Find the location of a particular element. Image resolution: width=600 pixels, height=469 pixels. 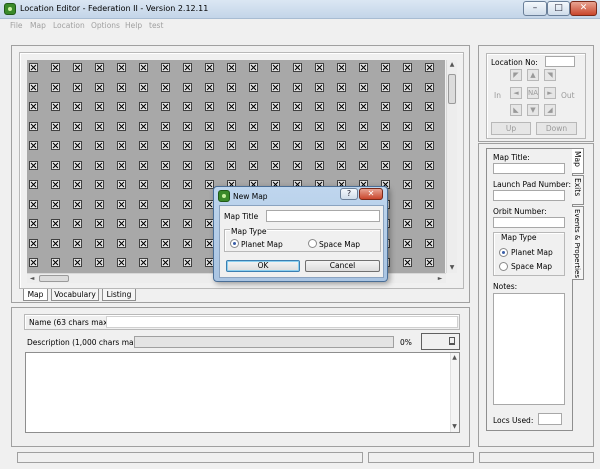

side-tab-events-properties: Events & Properties is located at coordinates (578, 243).